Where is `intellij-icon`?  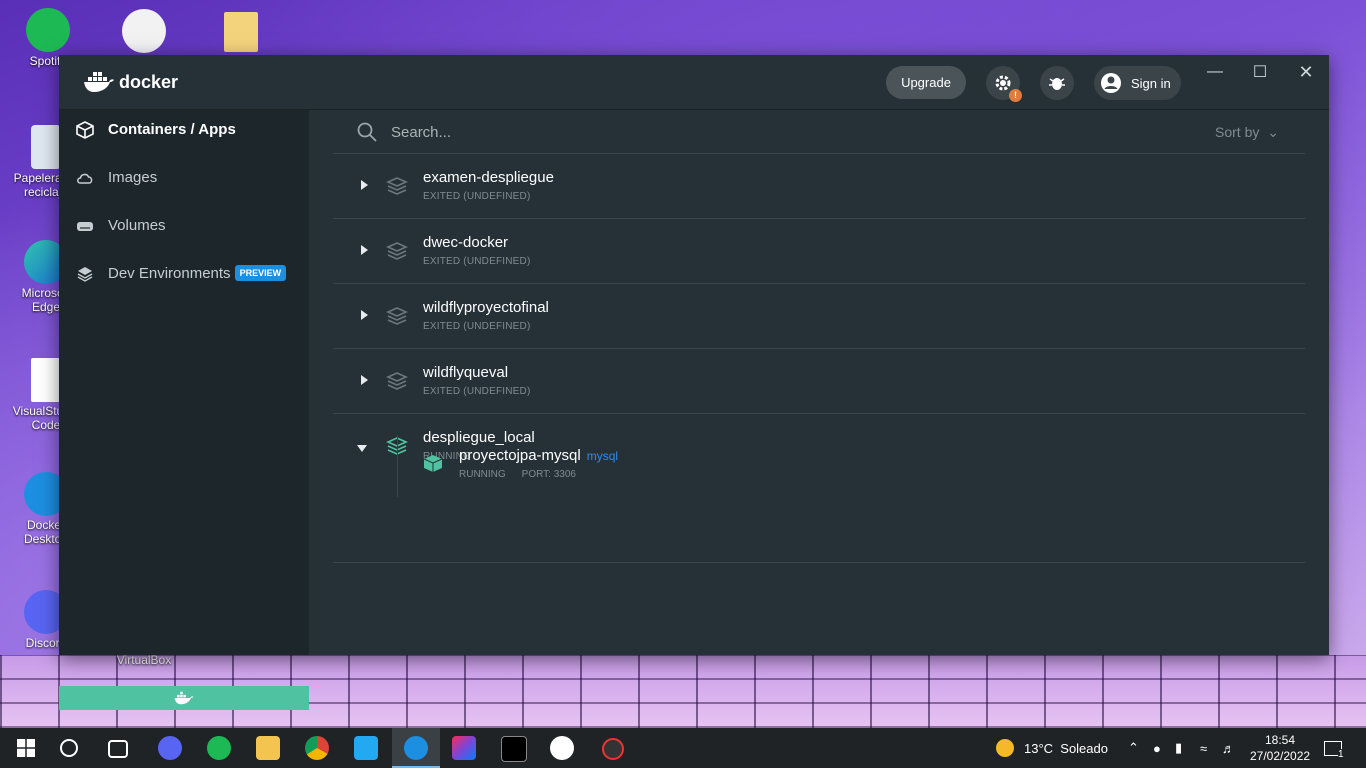 intellij-icon is located at coordinates (464, 748).